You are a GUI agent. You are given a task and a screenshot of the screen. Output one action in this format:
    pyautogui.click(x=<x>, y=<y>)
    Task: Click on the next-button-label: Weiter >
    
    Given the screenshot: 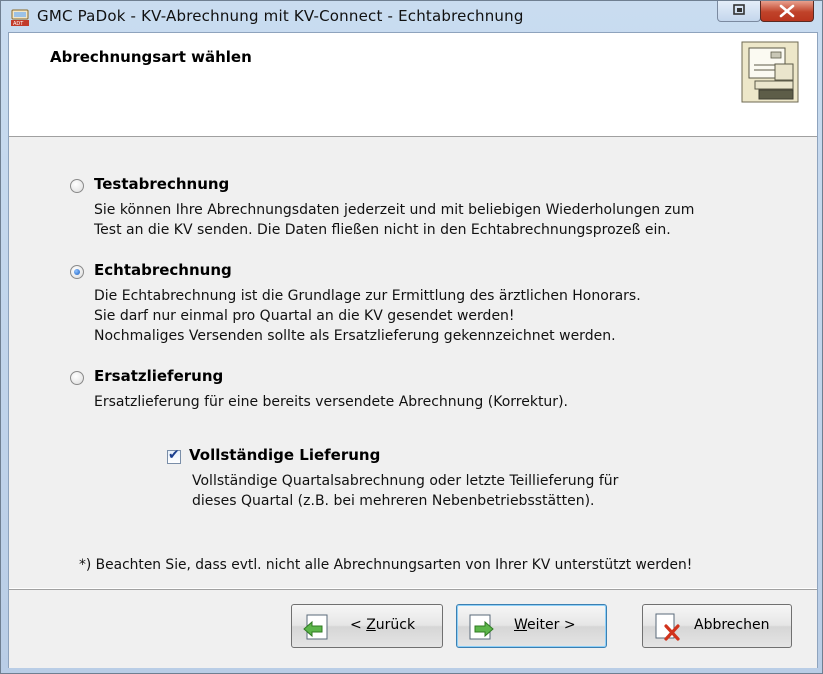 What is the action you would take?
    pyautogui.click(x=545, y=625)
    